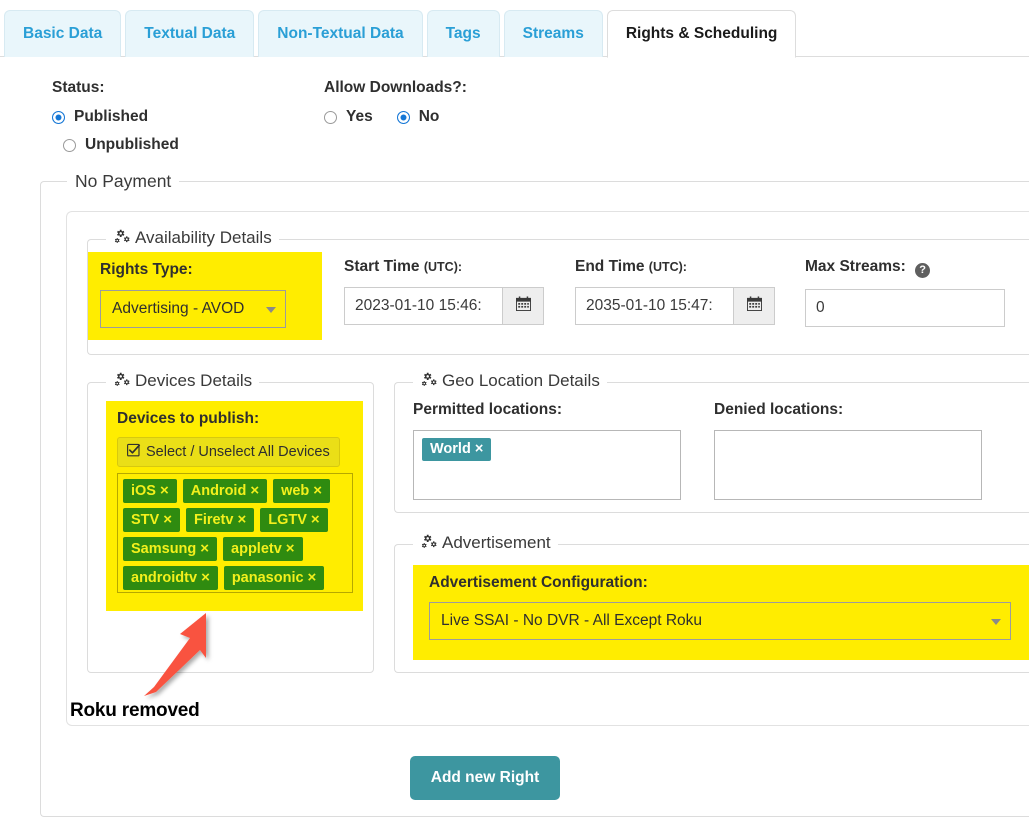 The width and height of the screenshot is (1029, 824). I want to click on status-label: Status:, so click(78, 87).